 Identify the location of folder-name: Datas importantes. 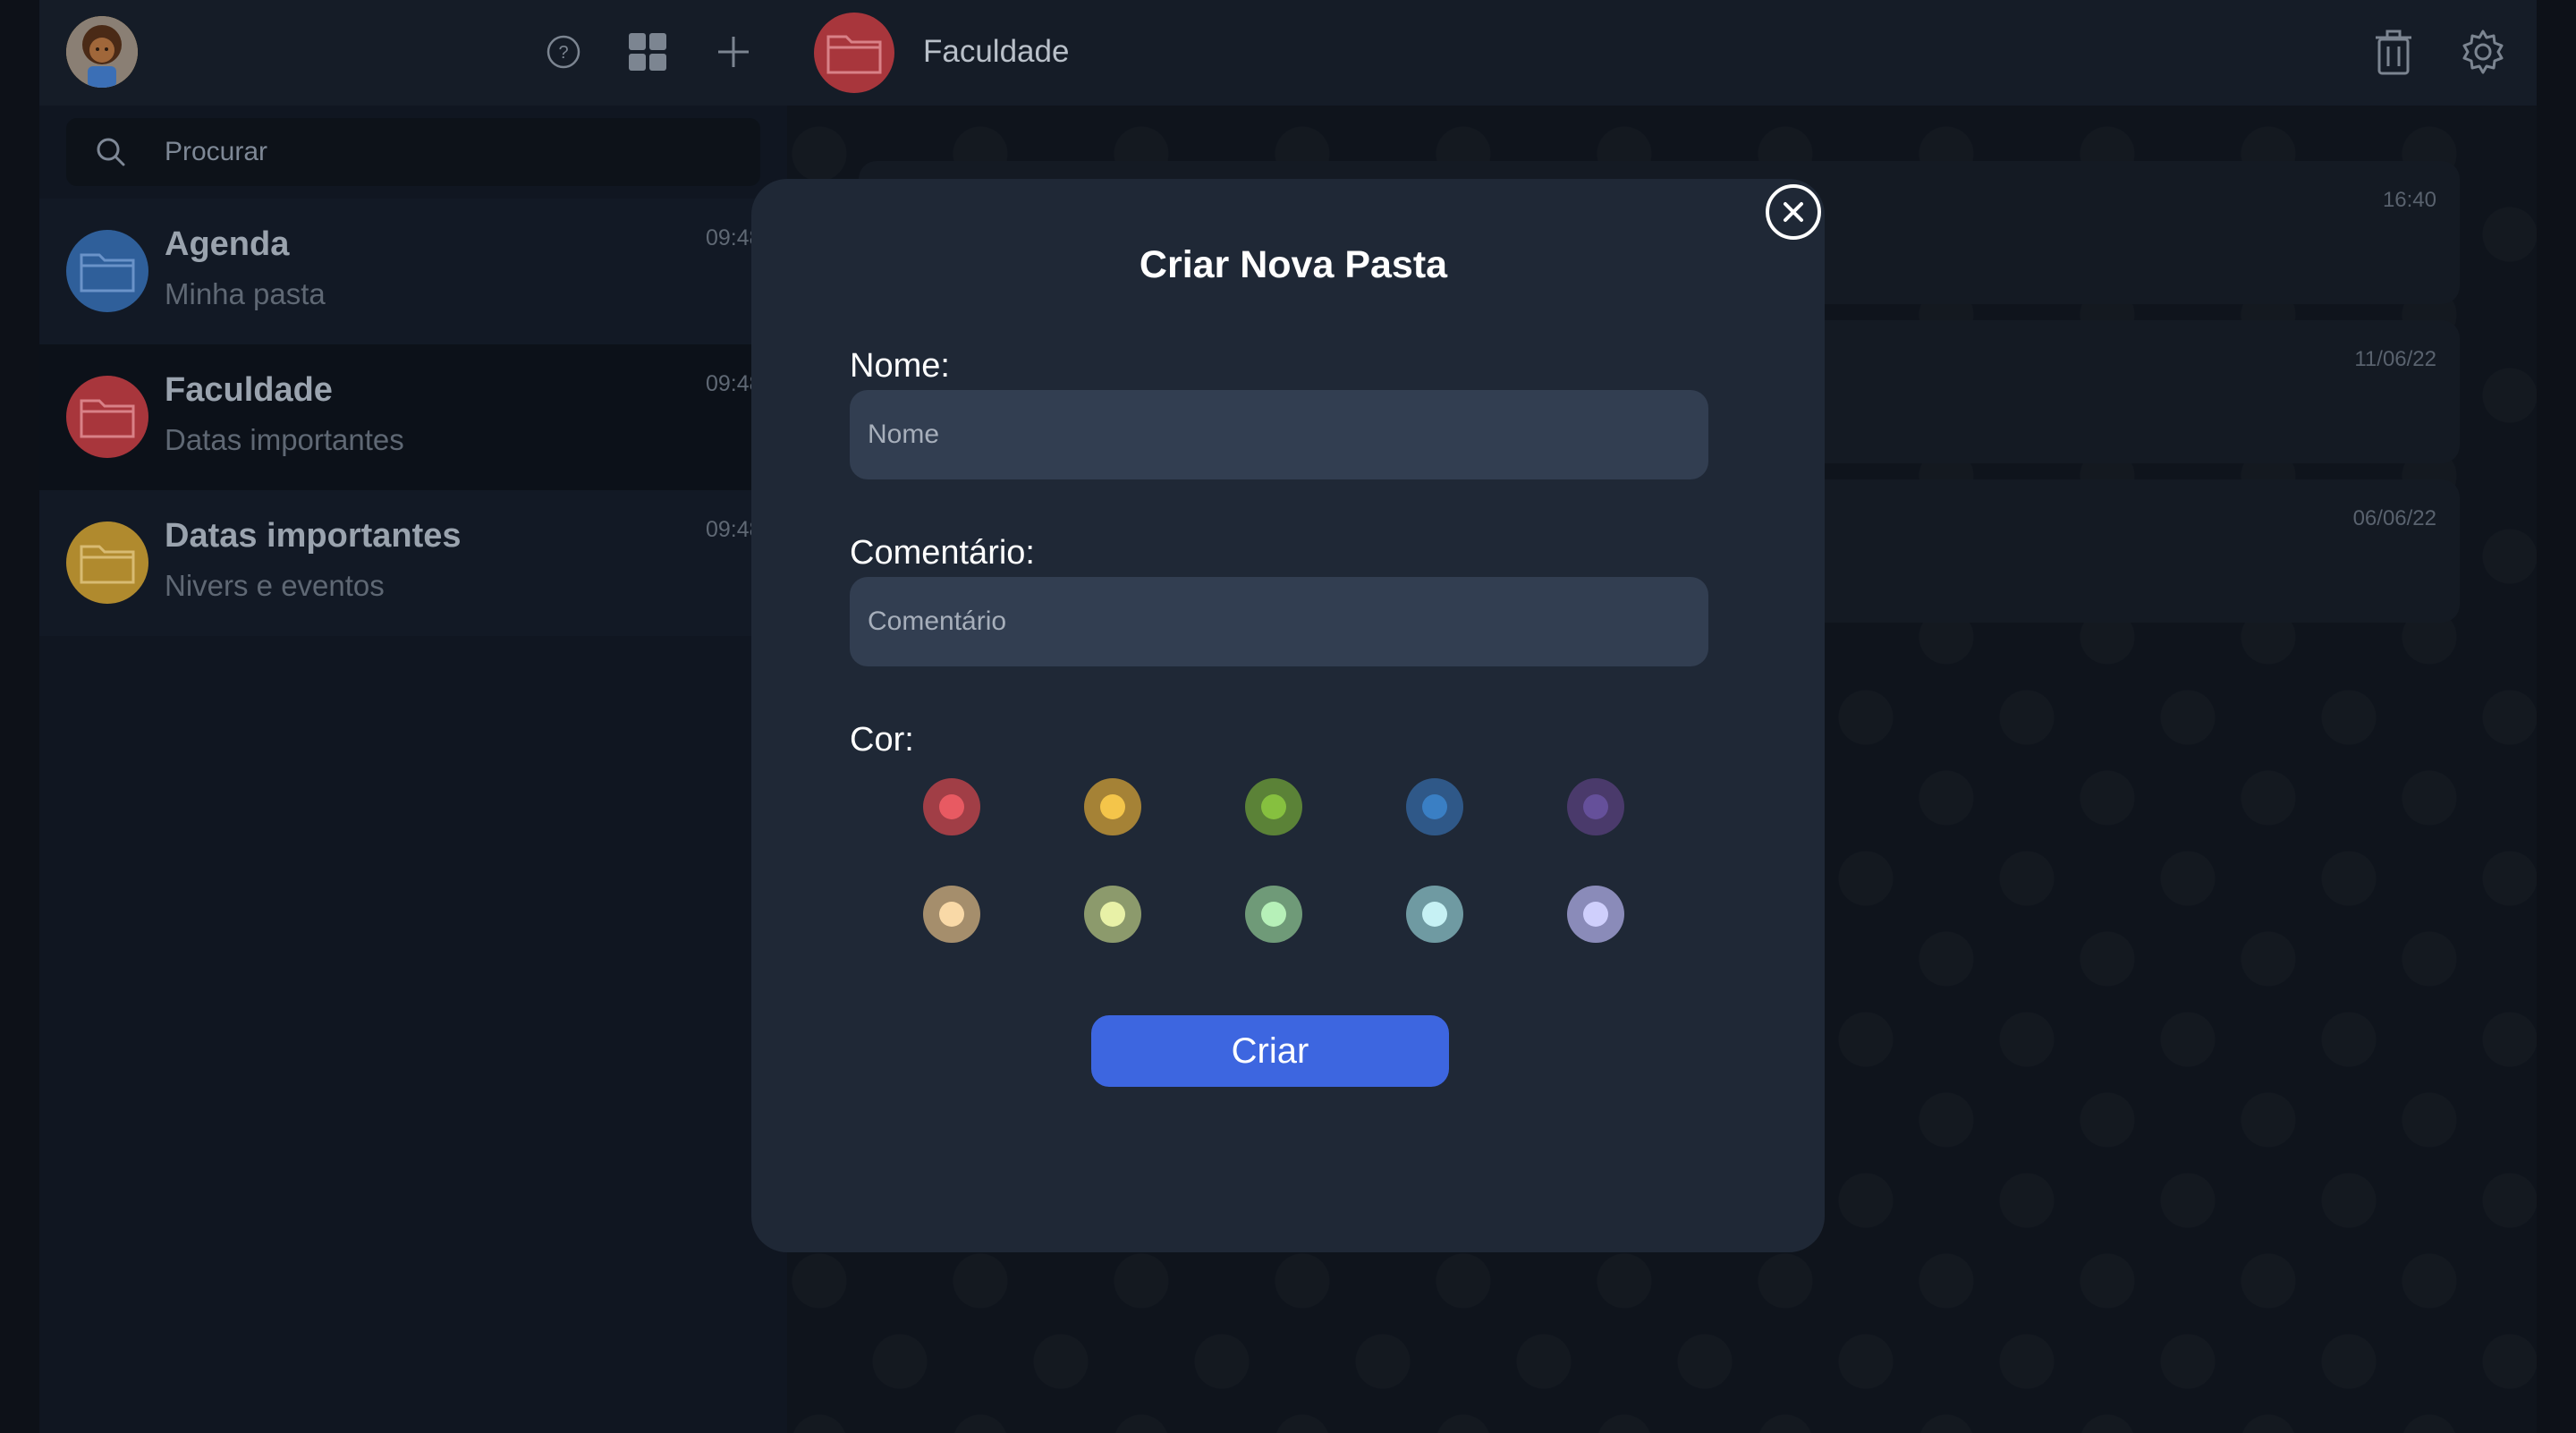
(313, 536).